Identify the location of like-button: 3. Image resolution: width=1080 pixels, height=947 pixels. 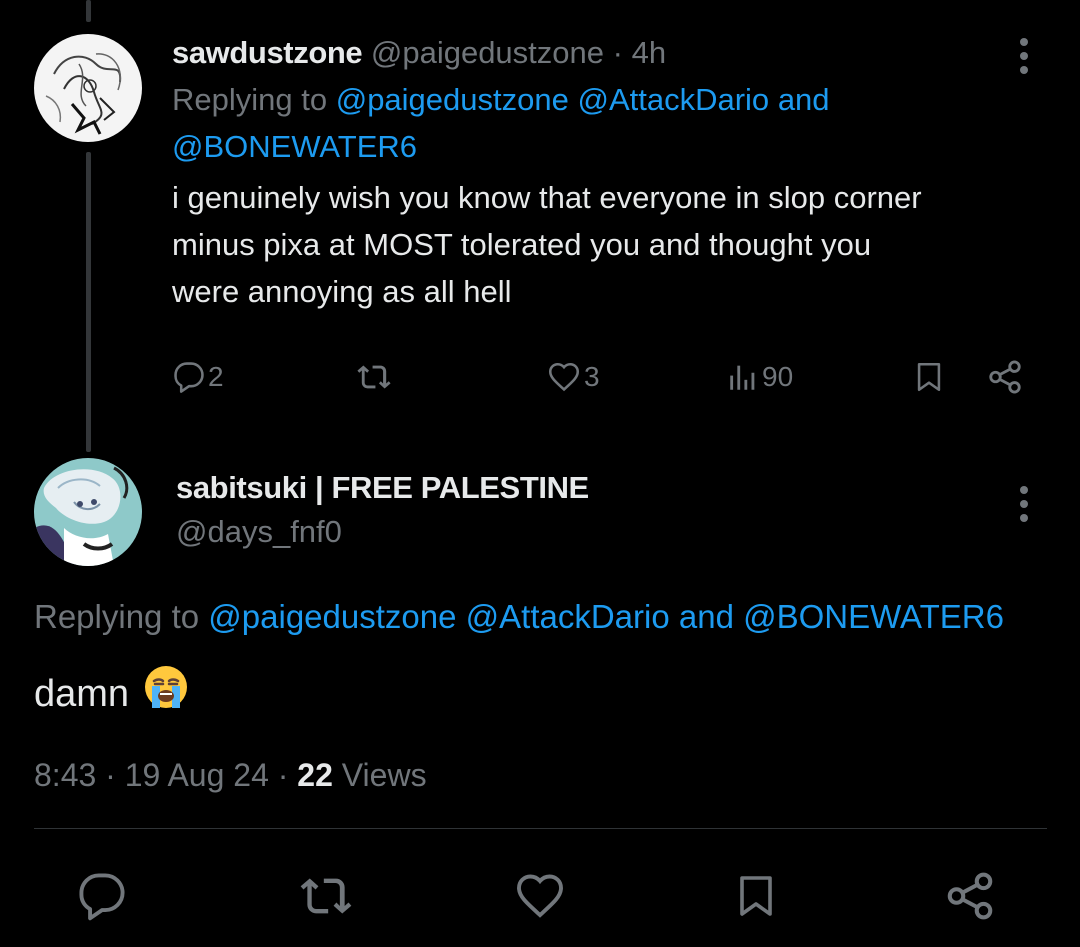
(573, 377).